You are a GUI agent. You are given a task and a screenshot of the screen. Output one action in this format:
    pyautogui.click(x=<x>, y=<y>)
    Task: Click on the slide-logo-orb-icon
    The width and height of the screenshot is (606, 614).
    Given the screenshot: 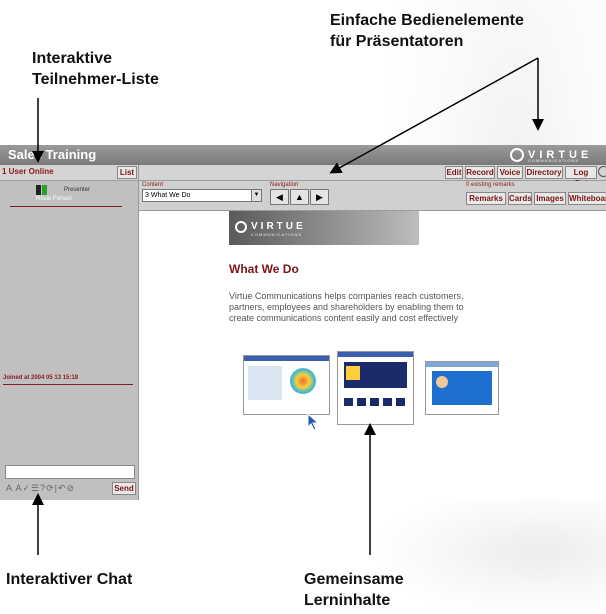 What is the action you would take?
    pyautogui.click(x=241, y=227)
    